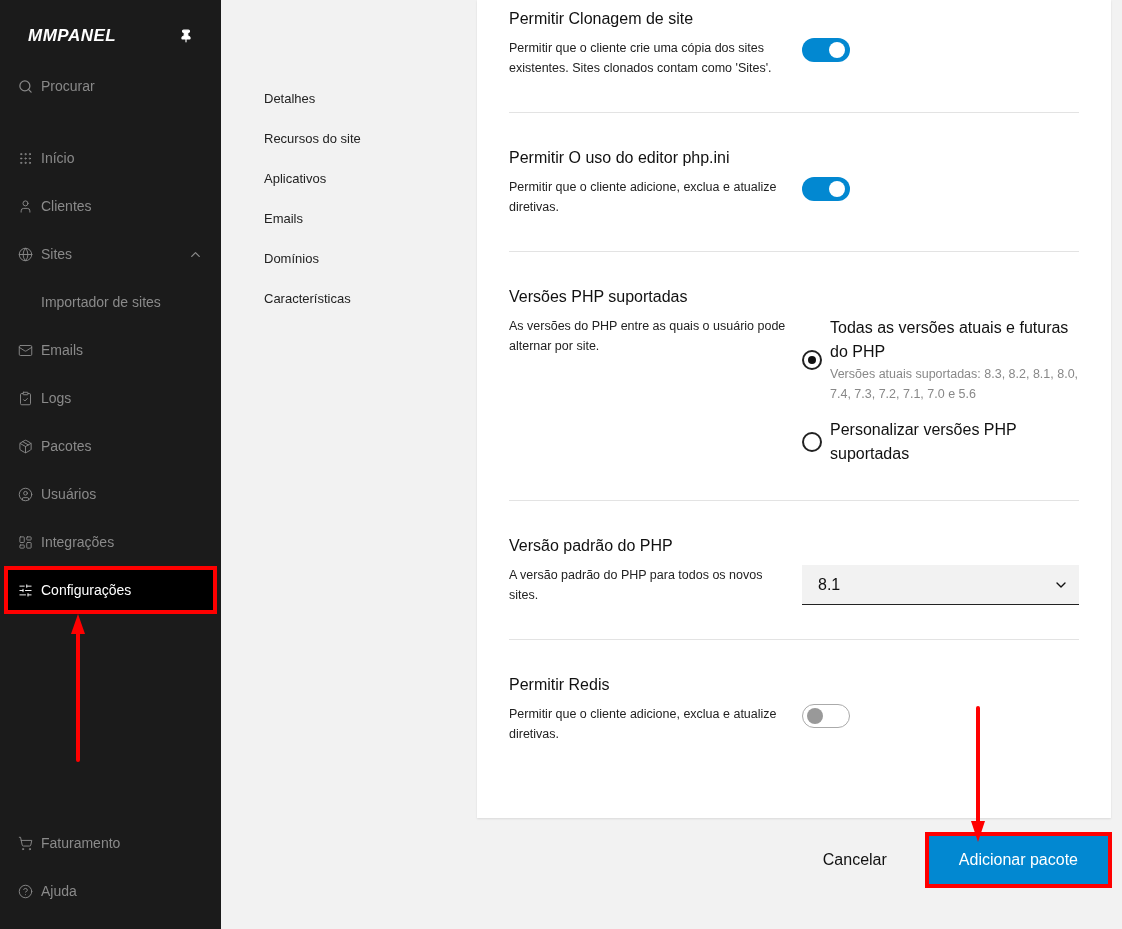  Describe the element at coordinates (25, 350) in the screenshot. I see `mail-icon` at that location.